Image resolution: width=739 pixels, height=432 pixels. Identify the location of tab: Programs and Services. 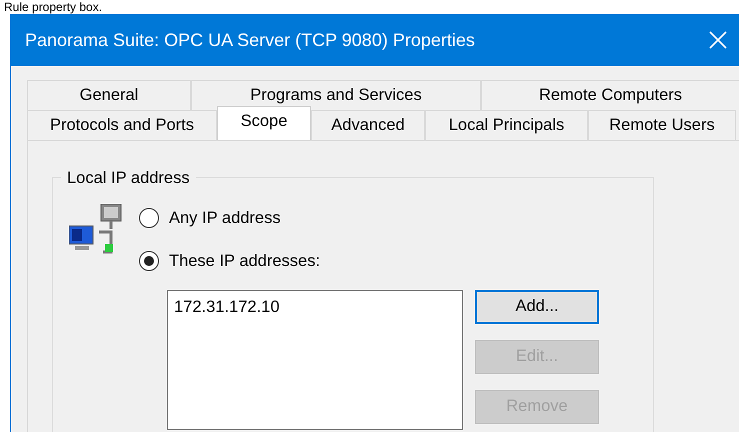
(336, 95).